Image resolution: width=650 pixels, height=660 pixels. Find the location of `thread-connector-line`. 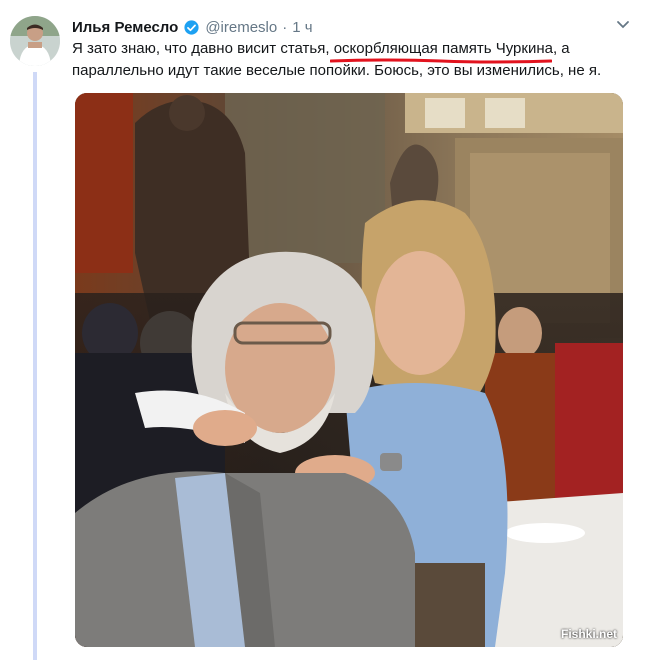

thread-connector-line is located at coordinates (35, 366).